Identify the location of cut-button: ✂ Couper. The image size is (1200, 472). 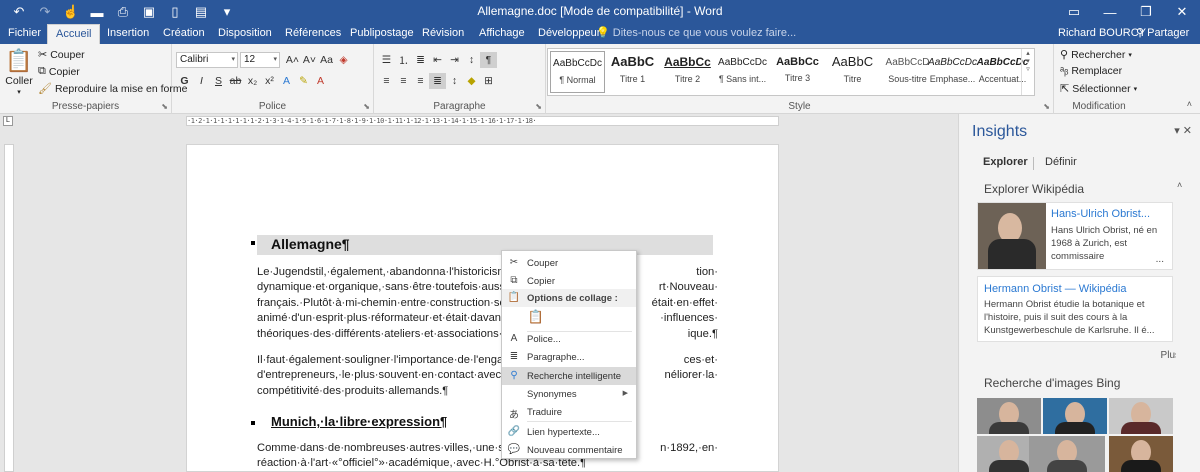
(61, 55).